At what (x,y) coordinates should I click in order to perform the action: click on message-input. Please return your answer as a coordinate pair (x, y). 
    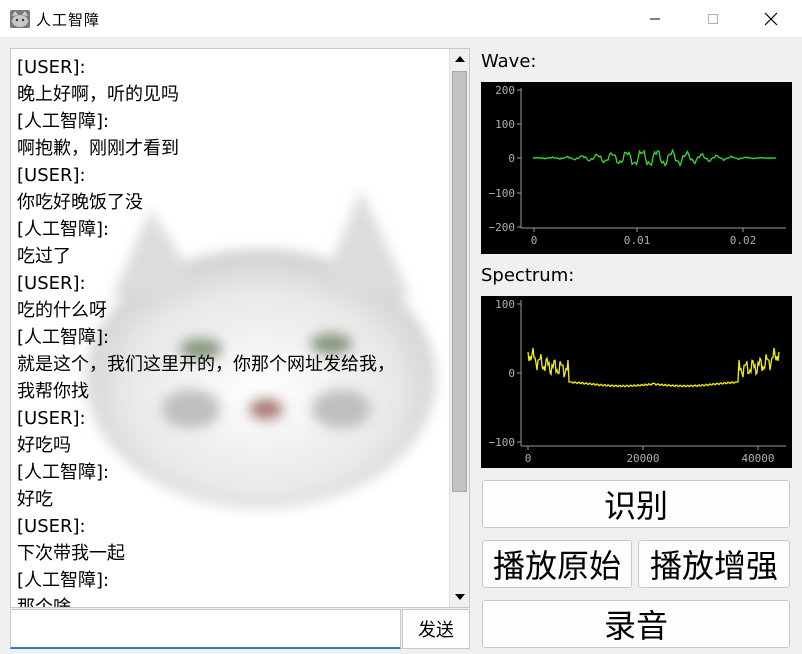
    Looking at the image, I should click on (205, 629).